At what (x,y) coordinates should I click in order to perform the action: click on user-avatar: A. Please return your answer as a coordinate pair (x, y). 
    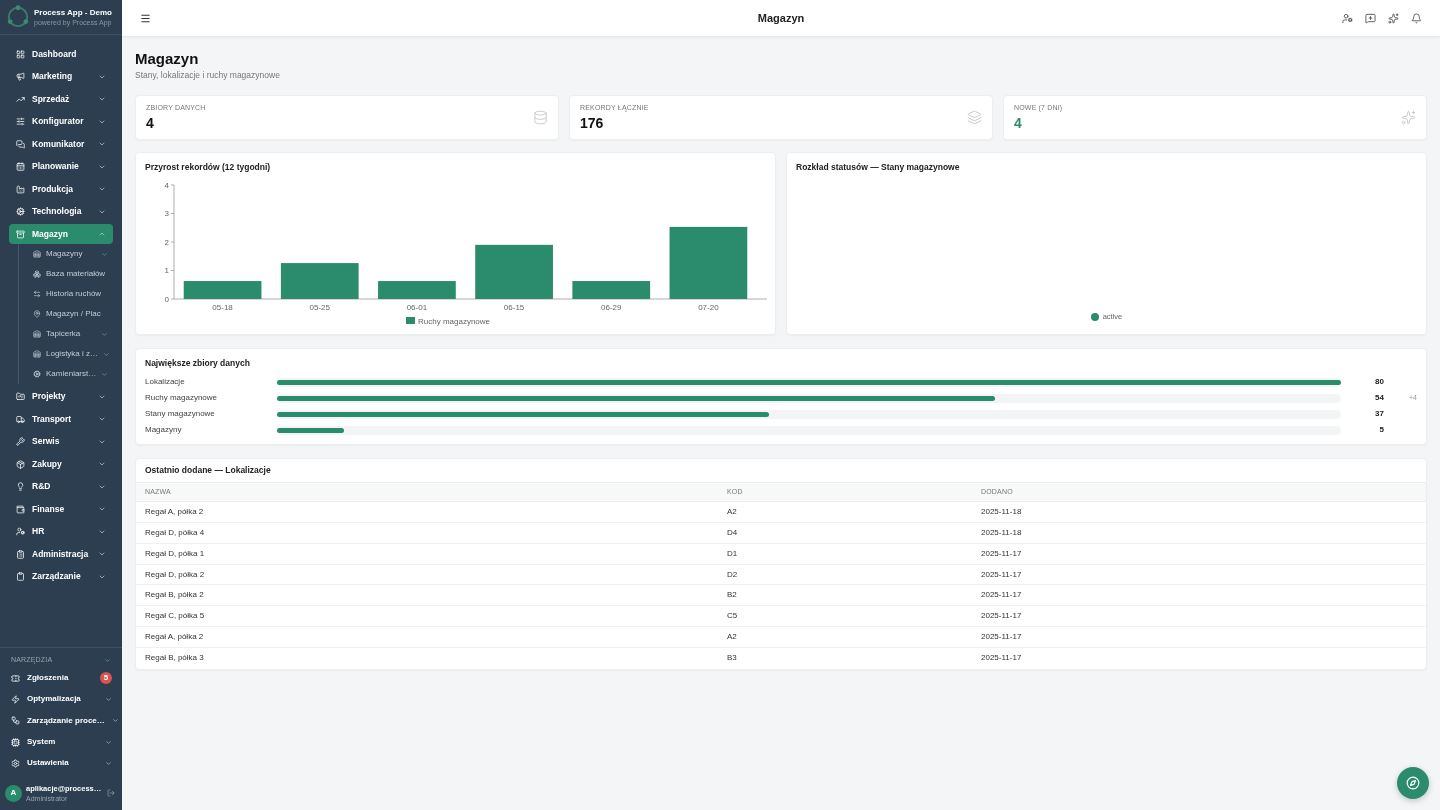
    Looking at the image, I should click on (13, 793).